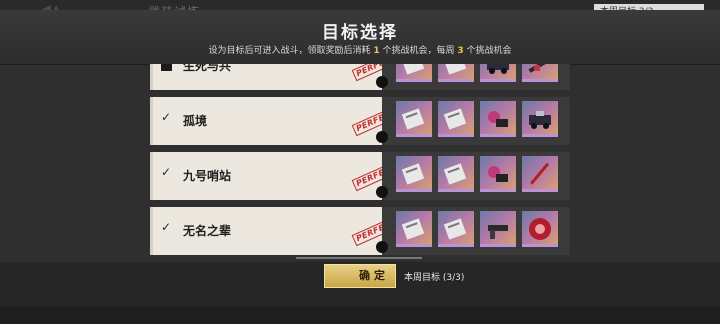  Describe the element at coordinates (360, 276) in the screenshot. I see `confirm-button: 确定` at that location.